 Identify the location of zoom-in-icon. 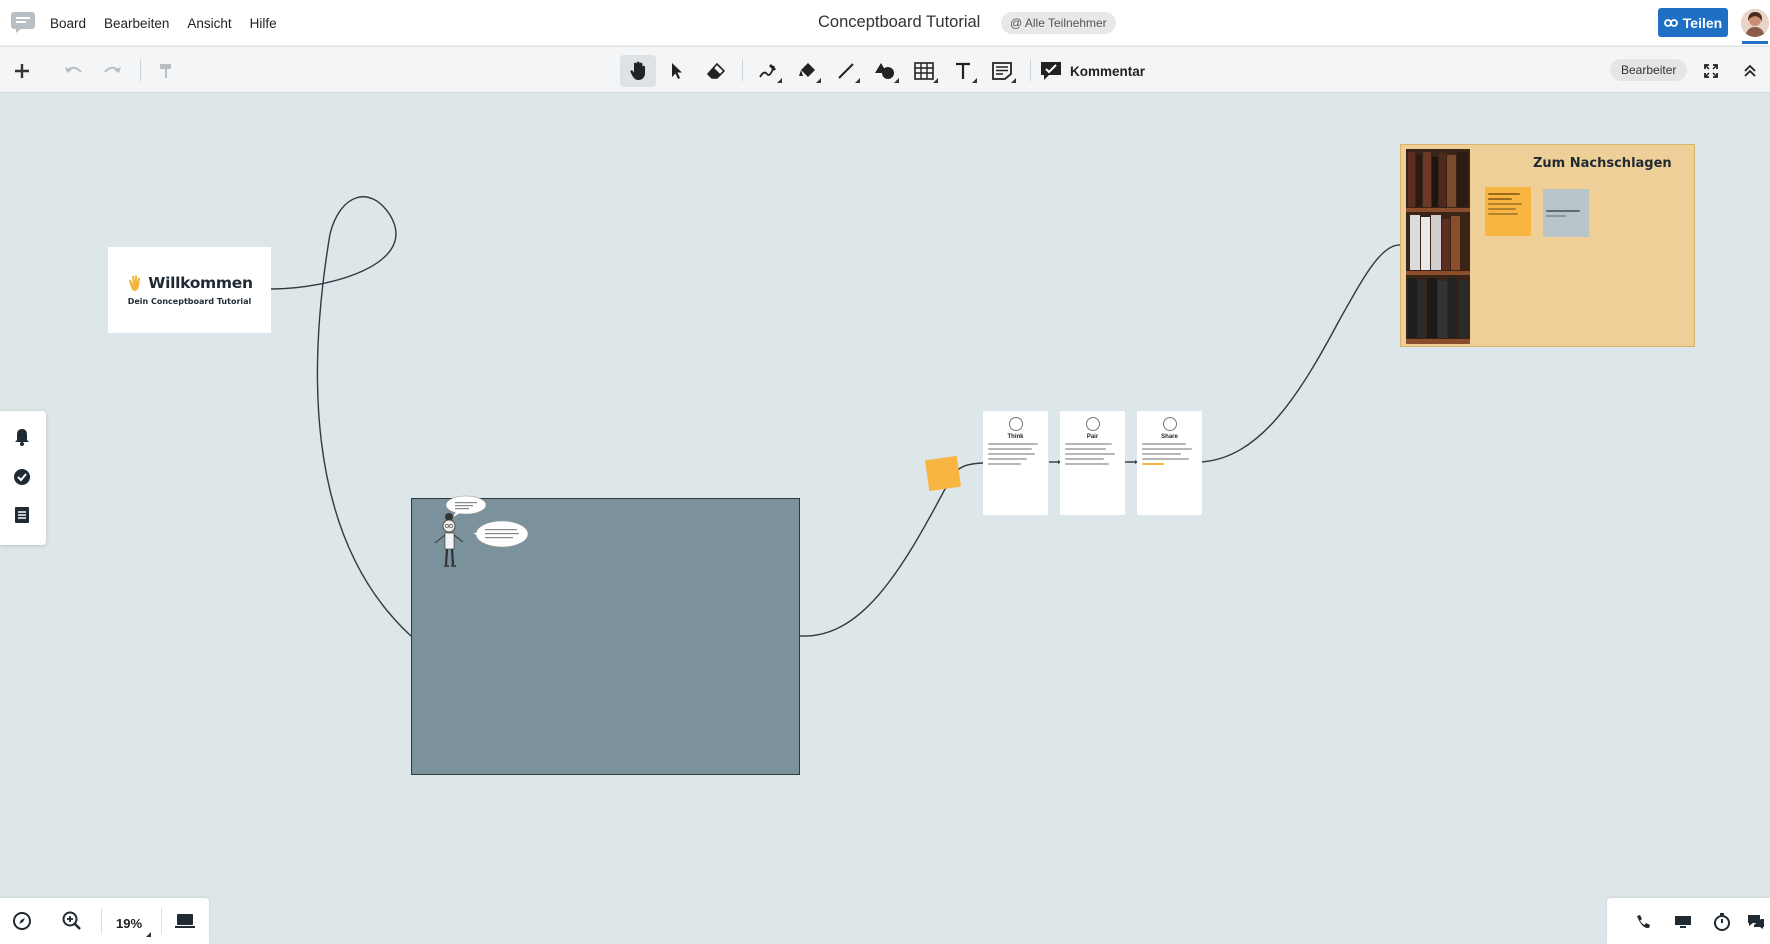
(72, 921).